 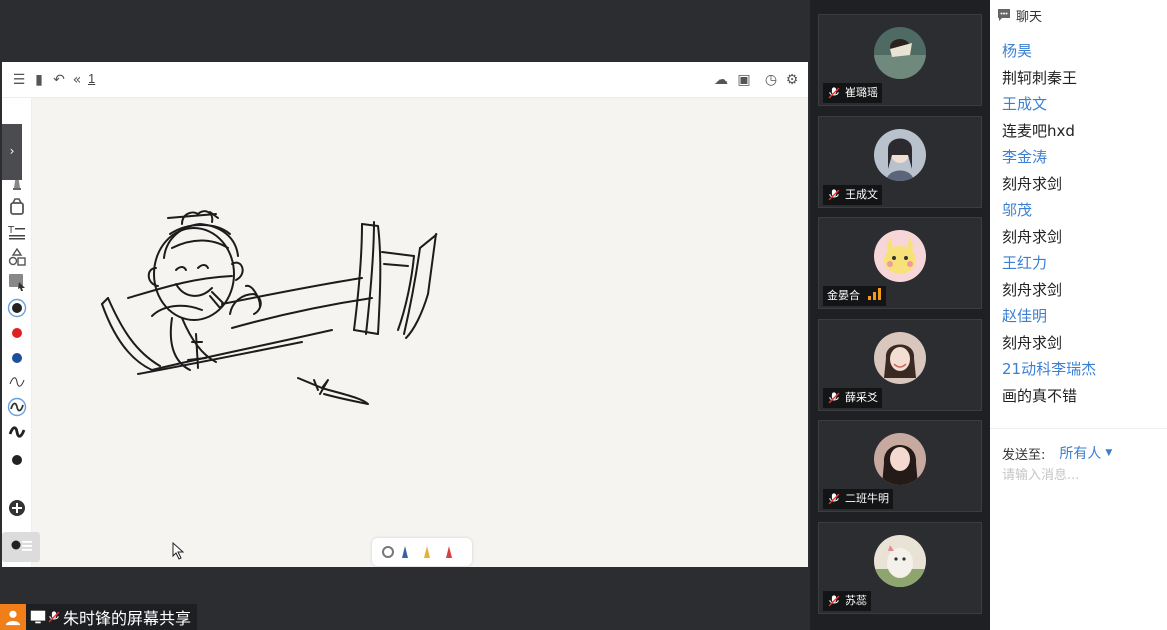 What do you see at coordinates (1024, 455) in the screenshot?
I see `send-to-label: 发送至:` at bounding box center [1024, 455].